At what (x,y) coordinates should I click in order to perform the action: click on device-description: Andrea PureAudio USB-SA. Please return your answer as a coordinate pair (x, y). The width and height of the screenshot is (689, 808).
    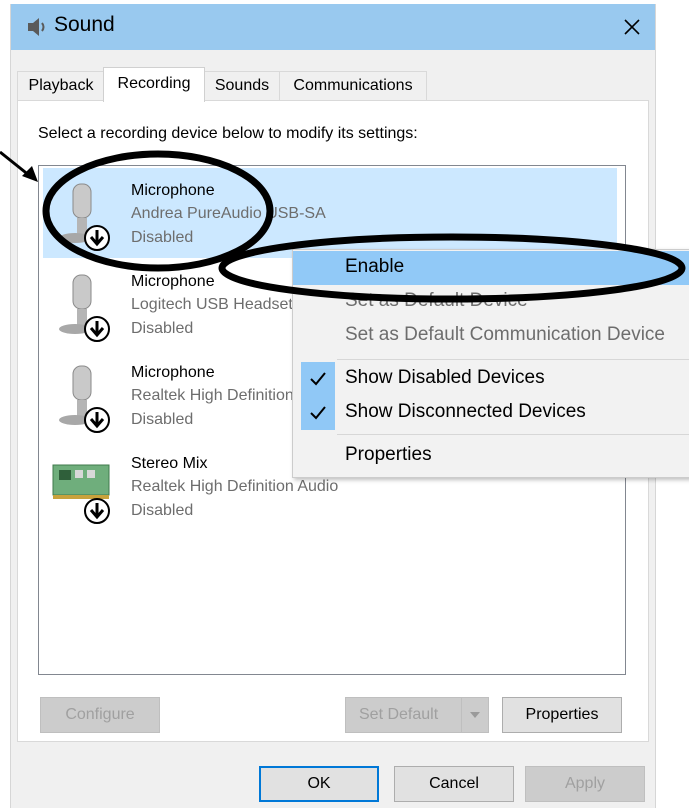
    Looking at the image, I should click on (228, 213).